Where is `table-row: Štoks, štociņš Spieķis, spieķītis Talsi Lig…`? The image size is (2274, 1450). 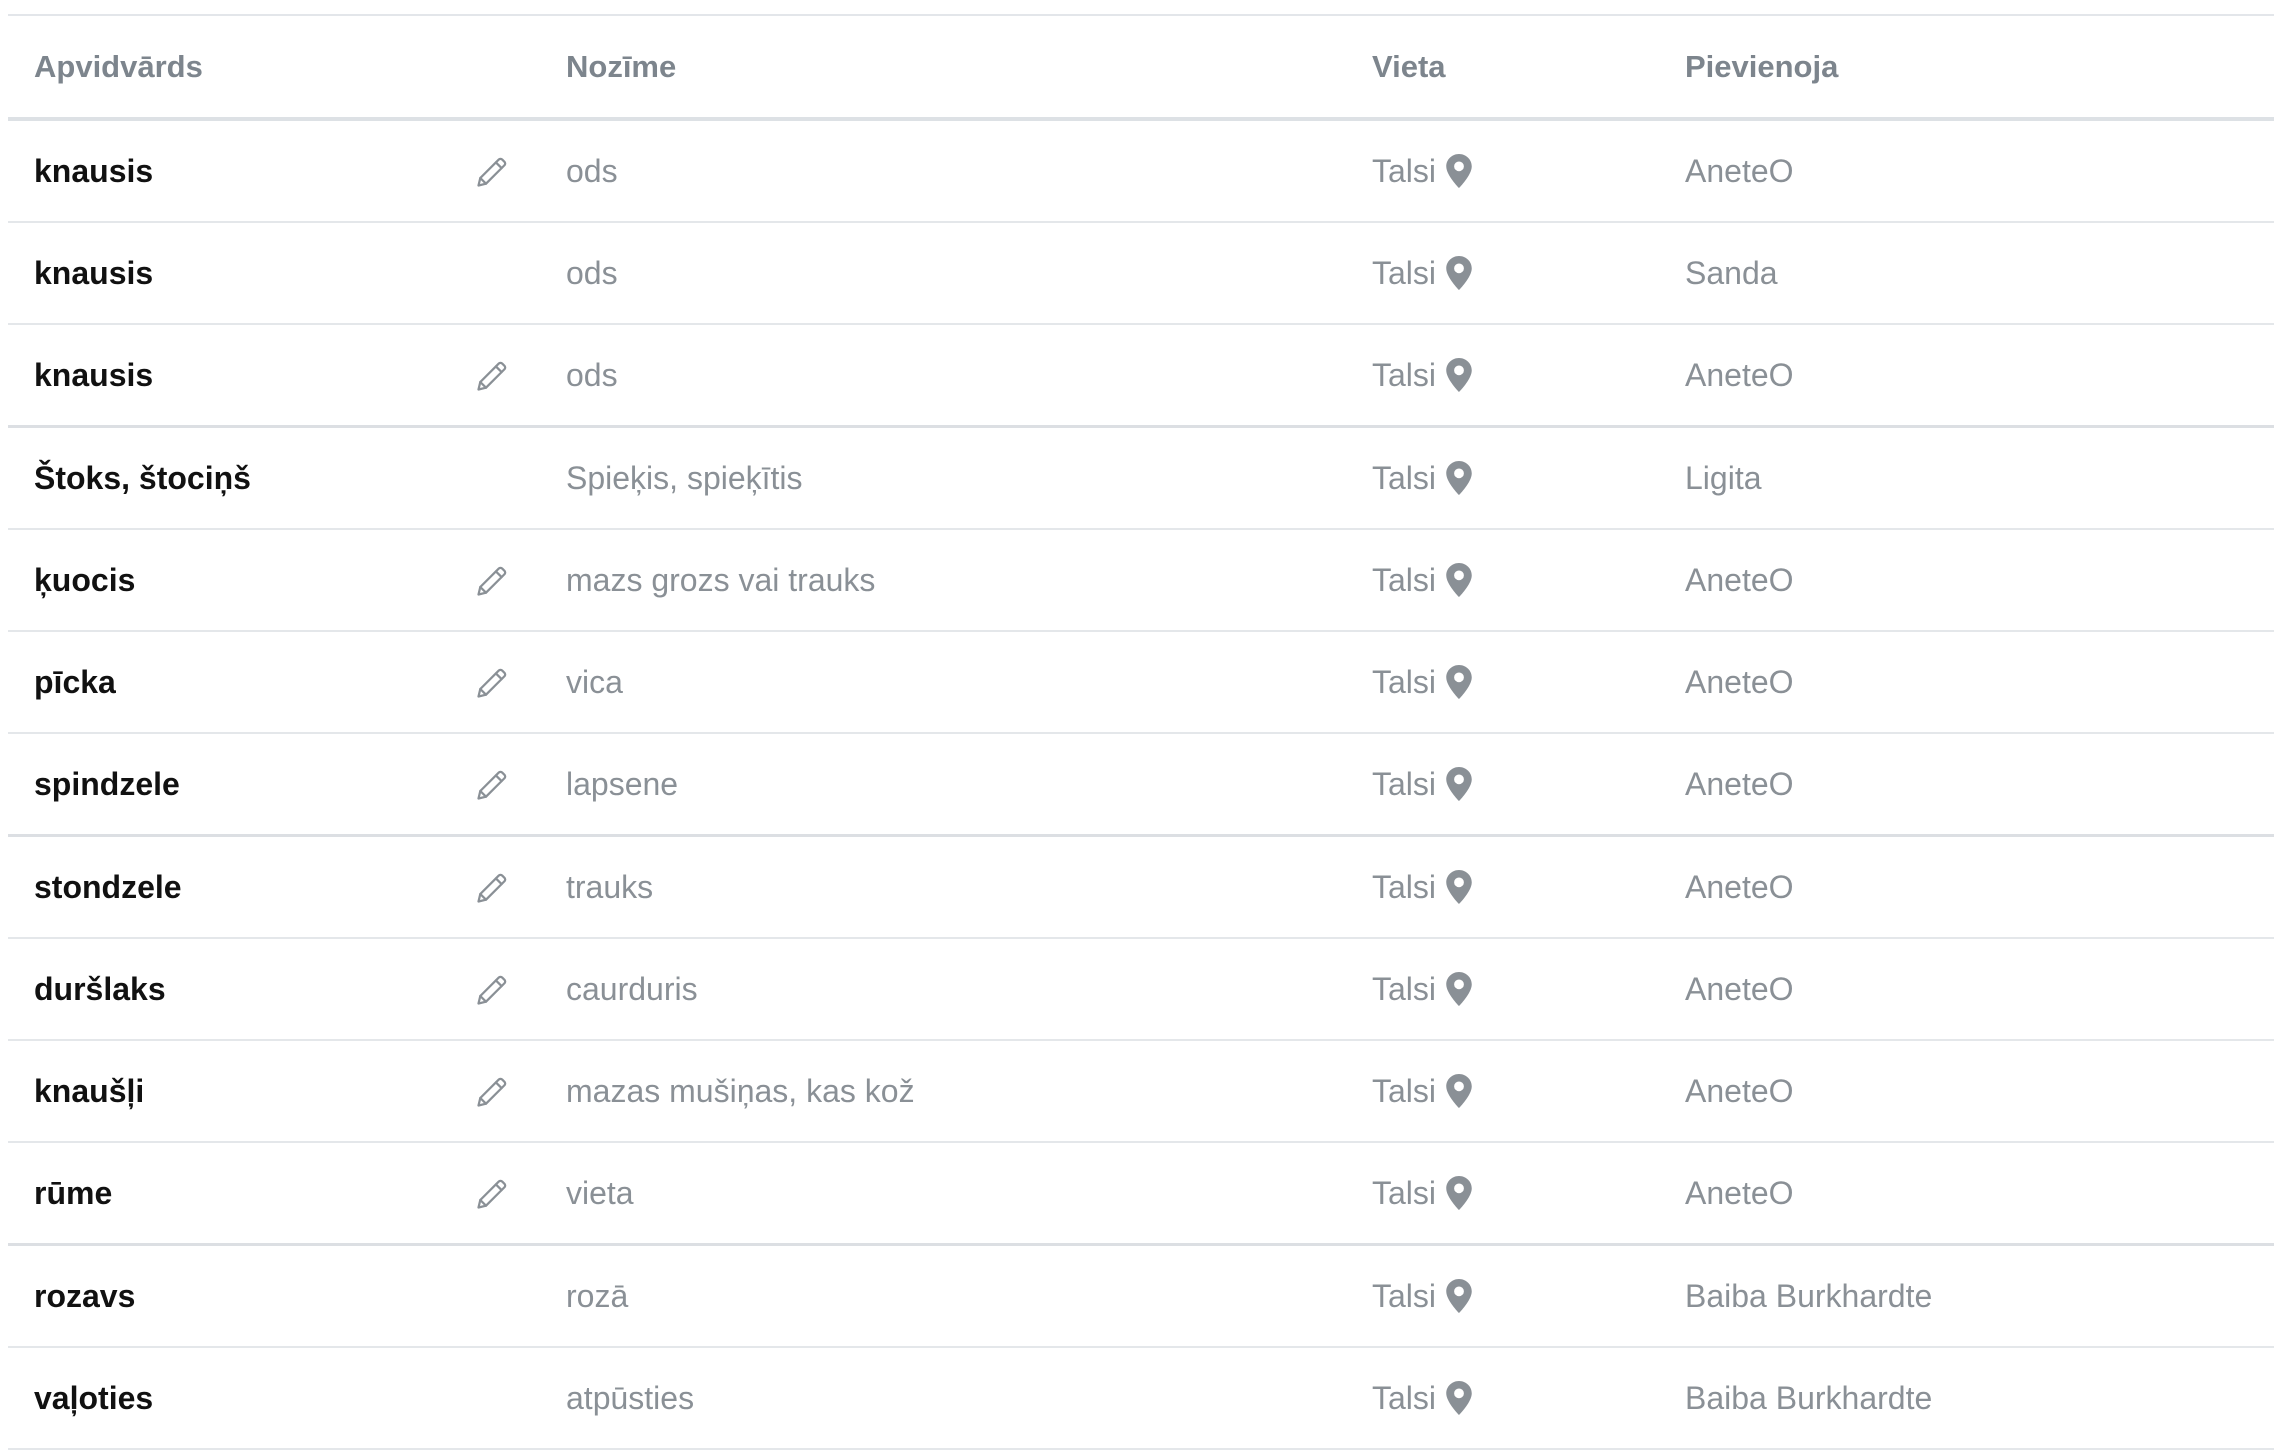 table-row: Štoks, štociņš Spieķis, spieķītis Talsi Lig… is located at coordinates (1141, 478).